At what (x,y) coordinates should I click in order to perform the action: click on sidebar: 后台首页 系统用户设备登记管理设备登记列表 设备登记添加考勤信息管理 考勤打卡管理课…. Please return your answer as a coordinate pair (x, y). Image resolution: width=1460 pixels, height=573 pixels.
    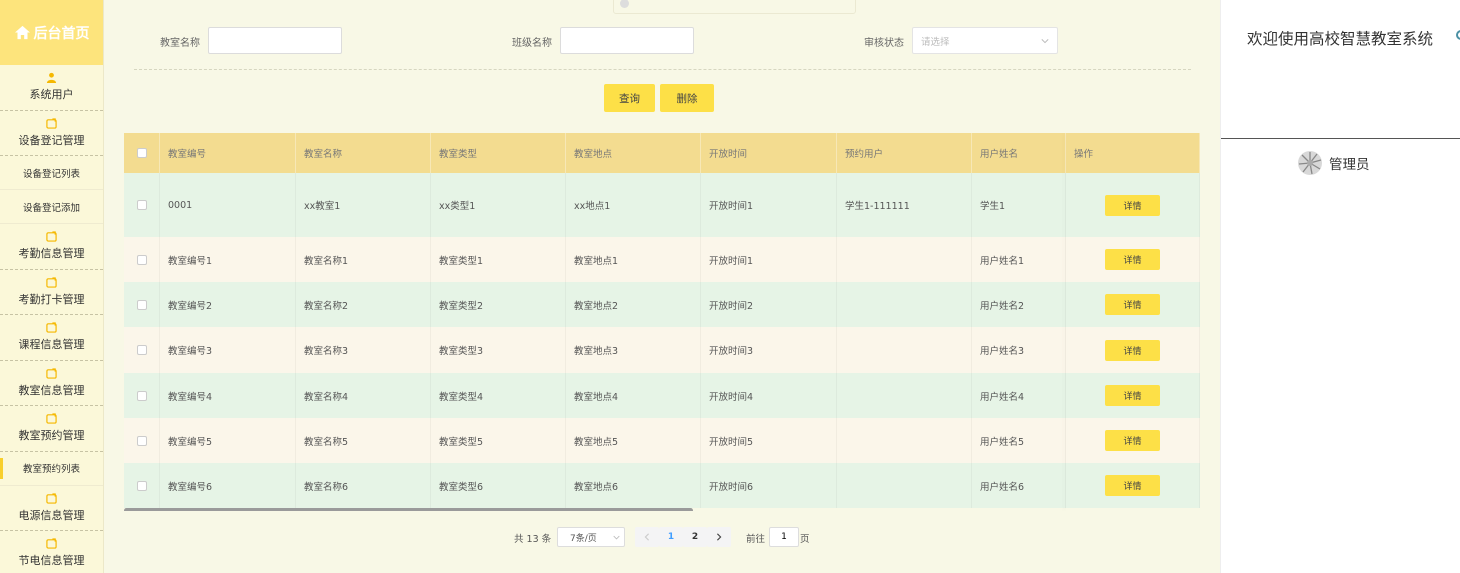
    Looking at the image, I should click on (52, 286).